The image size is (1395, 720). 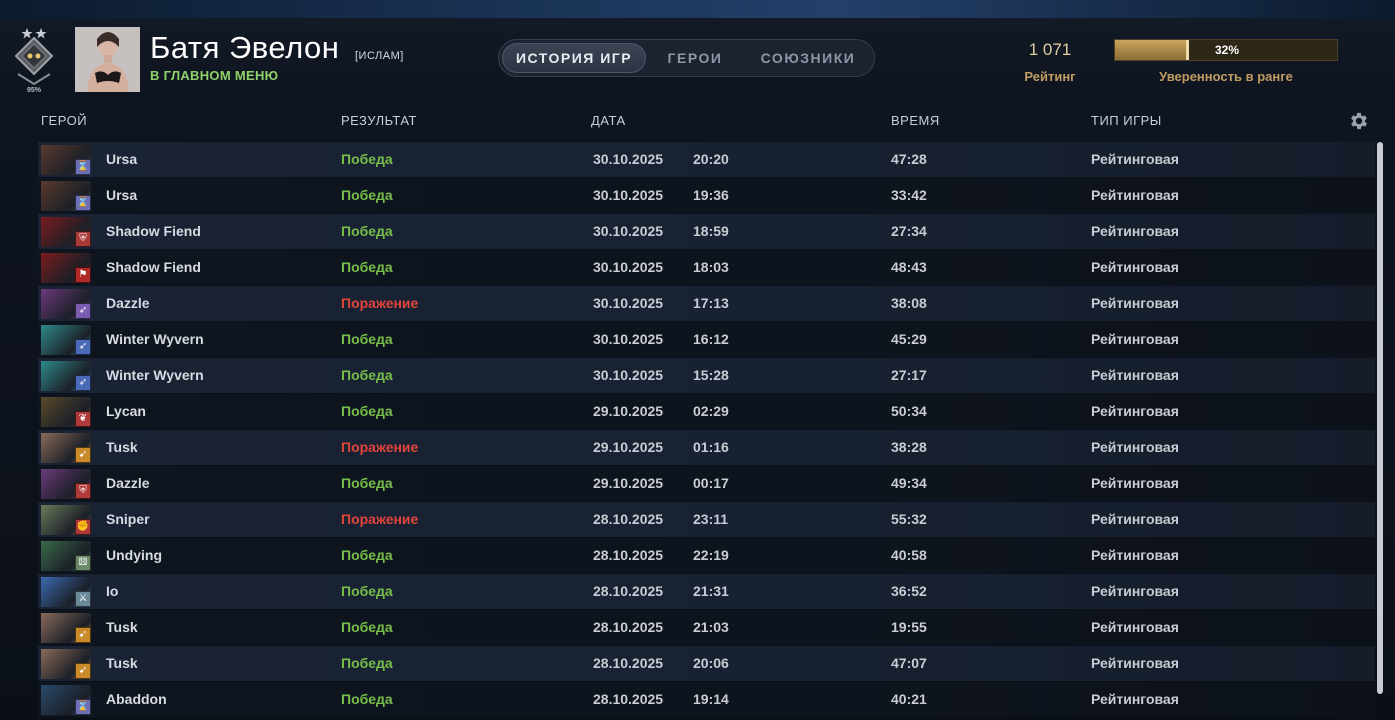 I want to click on match-start-time: 20:20, so click(x=711, y=159).